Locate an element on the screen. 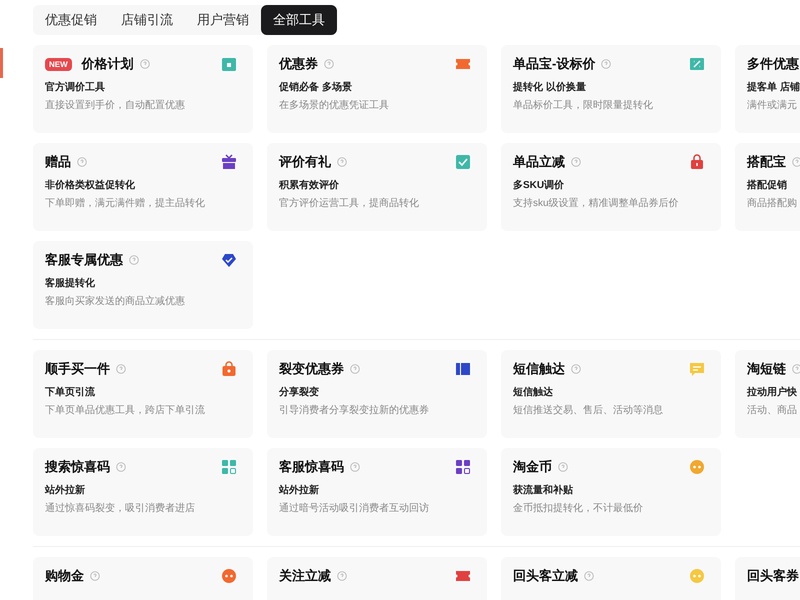  tool-description: 引导消费者分享裂变拉新的优惠券 is located at coordinates (354, 411).